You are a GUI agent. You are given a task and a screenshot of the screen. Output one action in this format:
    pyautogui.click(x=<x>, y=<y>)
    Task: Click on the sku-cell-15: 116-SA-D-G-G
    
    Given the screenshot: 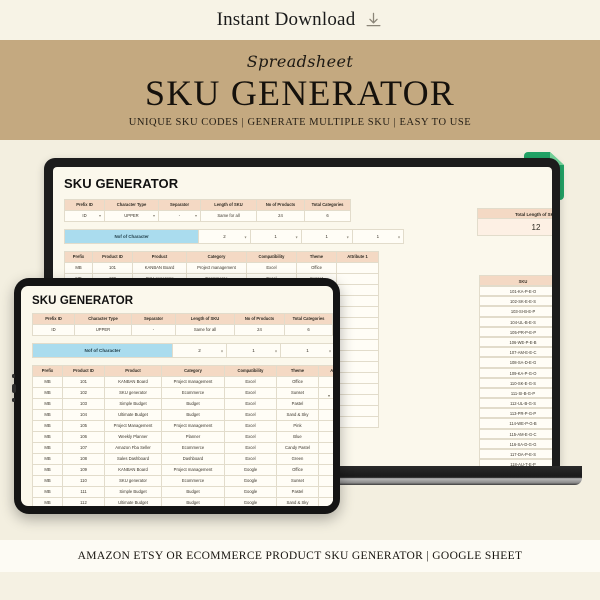 What is the action you would take?
    pyautogui.click(x=515, y=443)
    